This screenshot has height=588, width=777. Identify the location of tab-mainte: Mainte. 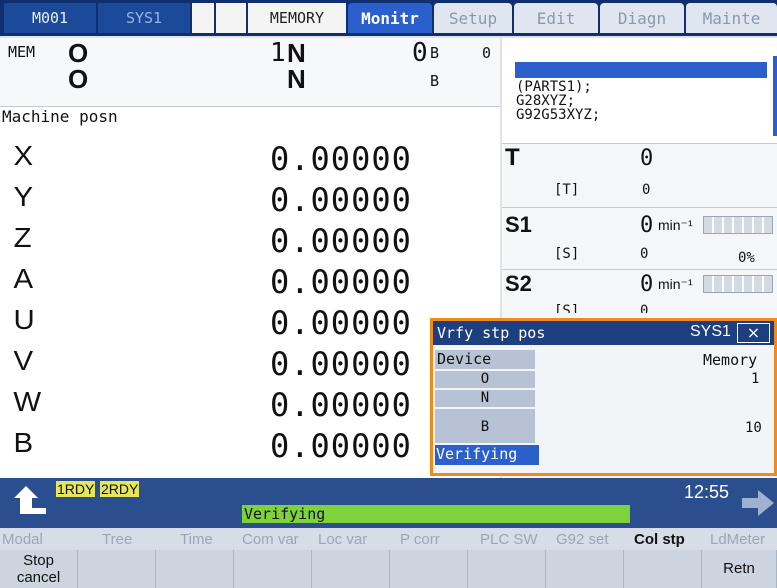
(731, 18).